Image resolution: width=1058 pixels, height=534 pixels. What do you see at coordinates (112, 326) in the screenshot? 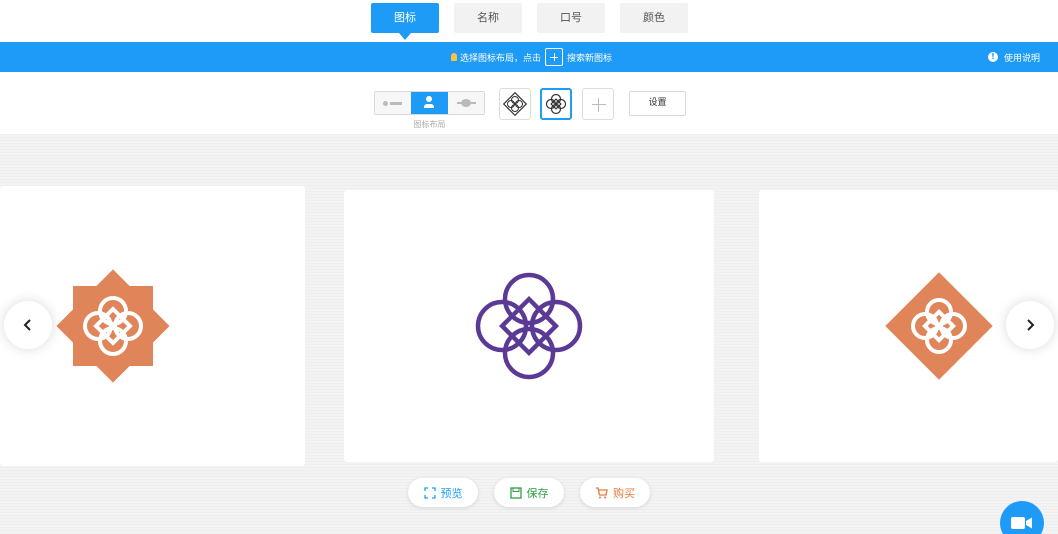
I see `logo-orange-star-icon` at bounding box center [112, 326].